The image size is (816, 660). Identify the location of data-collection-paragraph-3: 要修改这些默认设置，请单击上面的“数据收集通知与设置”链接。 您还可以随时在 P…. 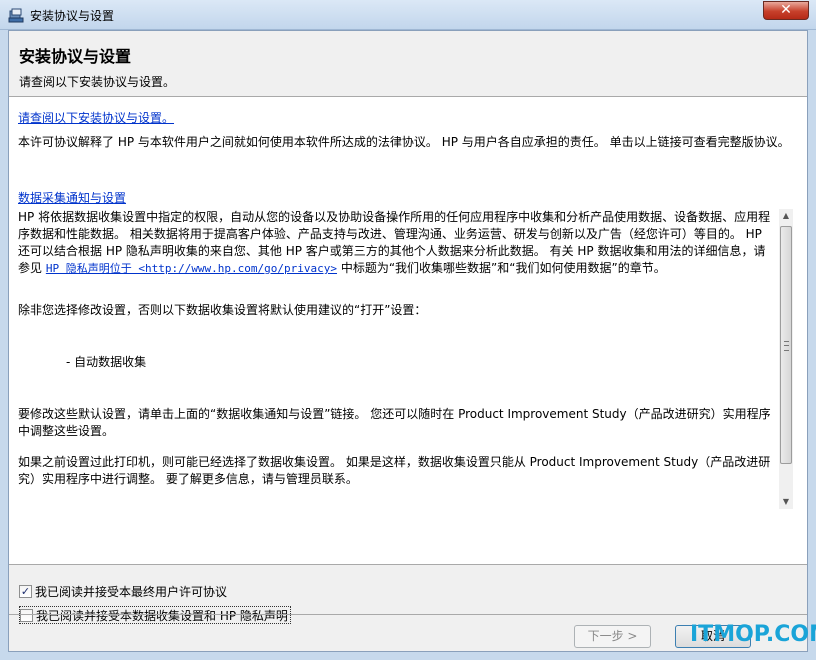
(394, 422).